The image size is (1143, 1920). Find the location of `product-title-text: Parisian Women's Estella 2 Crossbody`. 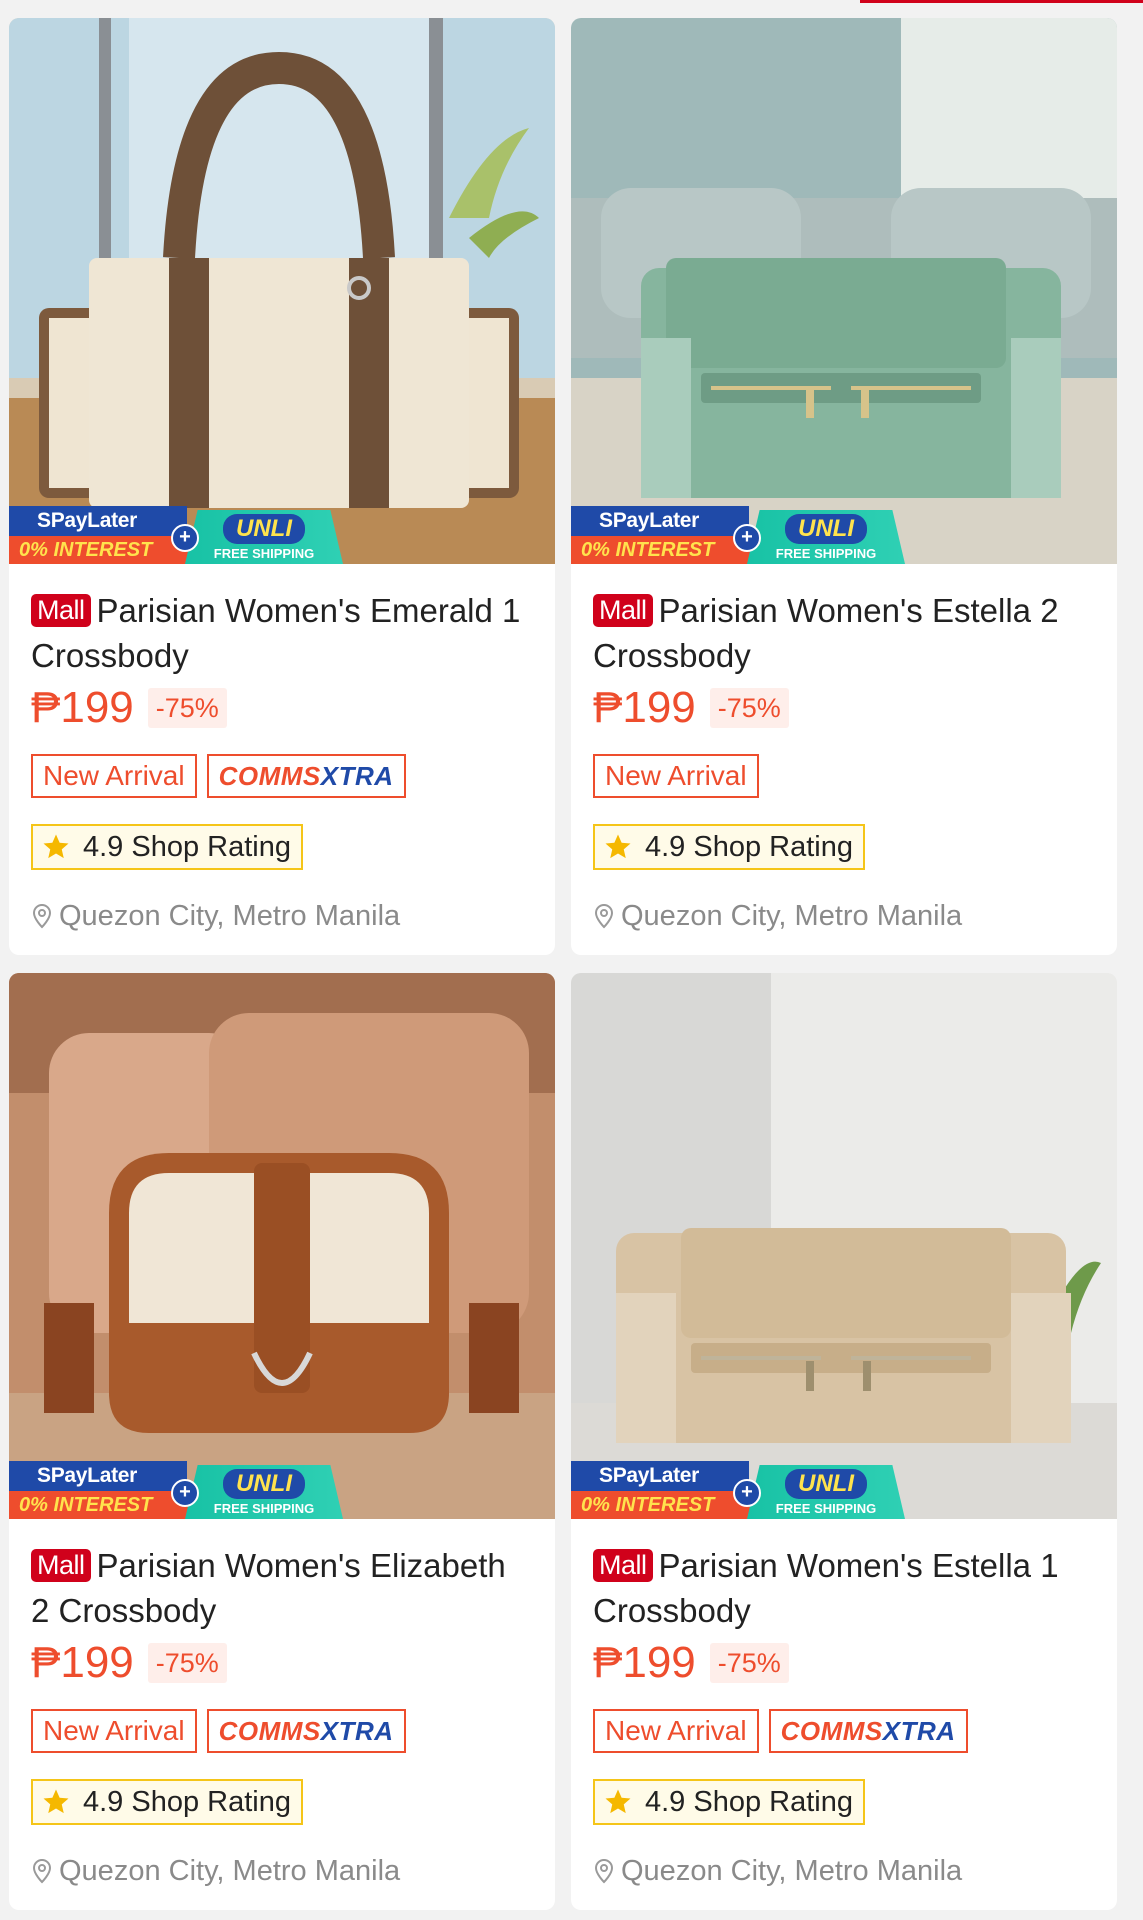

product-title-text: Parisian Women's Estella 2 Crossbody is located at coordinates (826, 633).